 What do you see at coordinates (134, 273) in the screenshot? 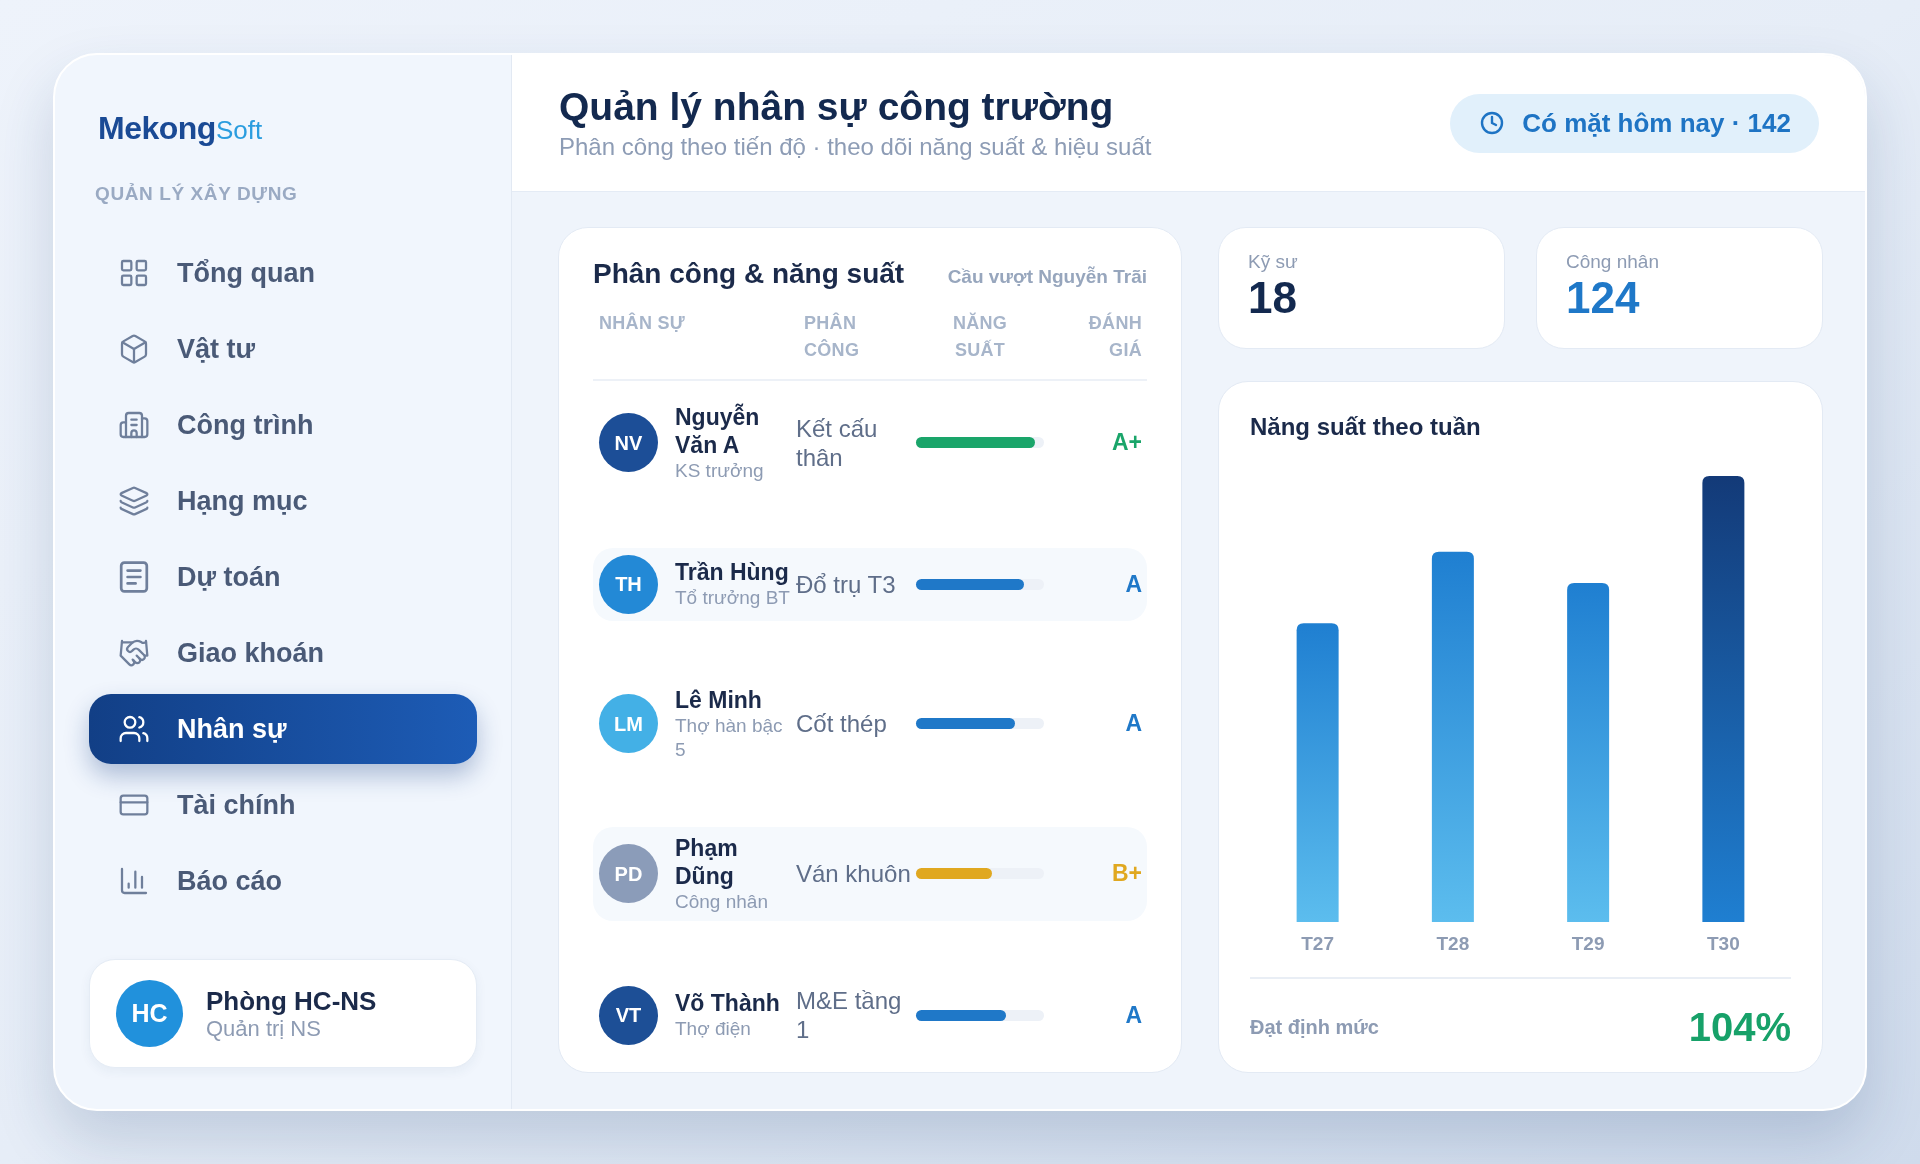
I see `grid-icon` at bounding box center [134, 273].